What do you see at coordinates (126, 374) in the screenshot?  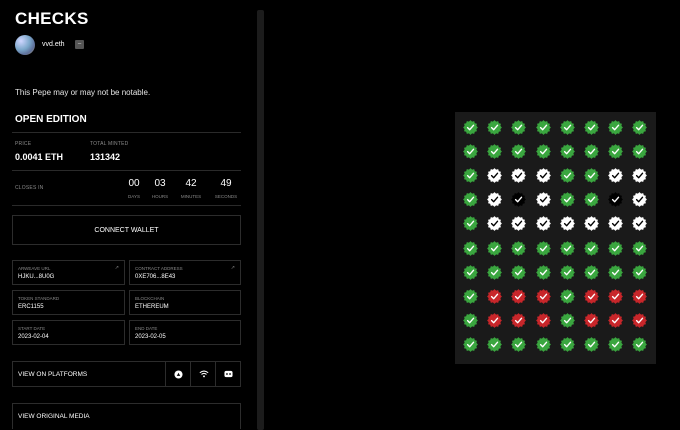 I see `view-on-platforms-row: VIEW ON PLATFORMS` at bounding box center [126, 374].